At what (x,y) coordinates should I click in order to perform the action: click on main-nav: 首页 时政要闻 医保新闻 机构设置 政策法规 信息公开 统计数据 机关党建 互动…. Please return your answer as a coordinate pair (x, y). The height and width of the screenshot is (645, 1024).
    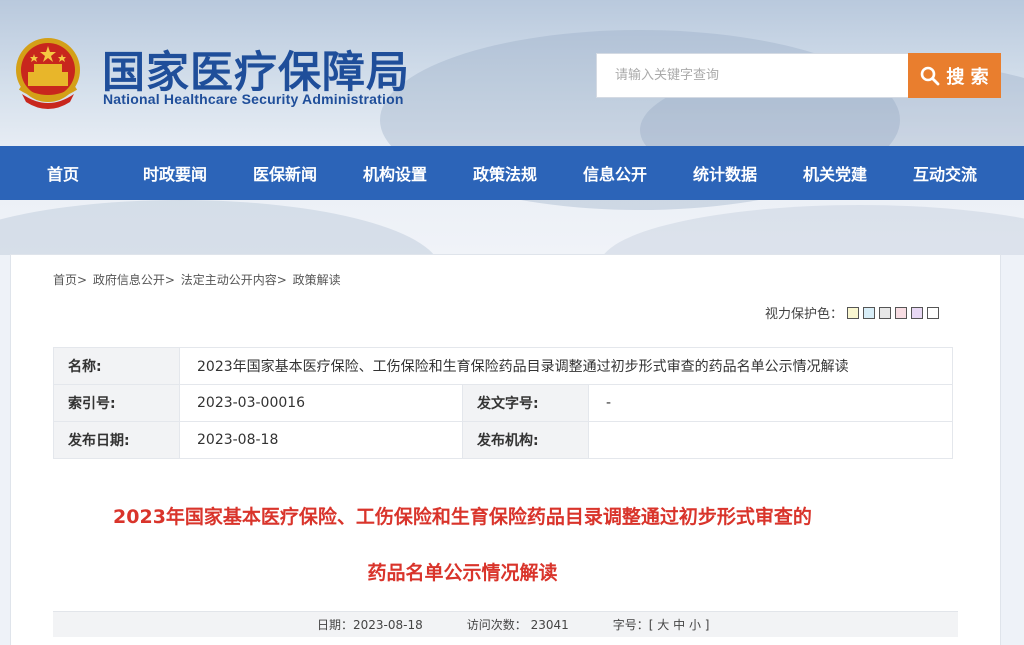
    Looking at the image, I should click on (512, 173).